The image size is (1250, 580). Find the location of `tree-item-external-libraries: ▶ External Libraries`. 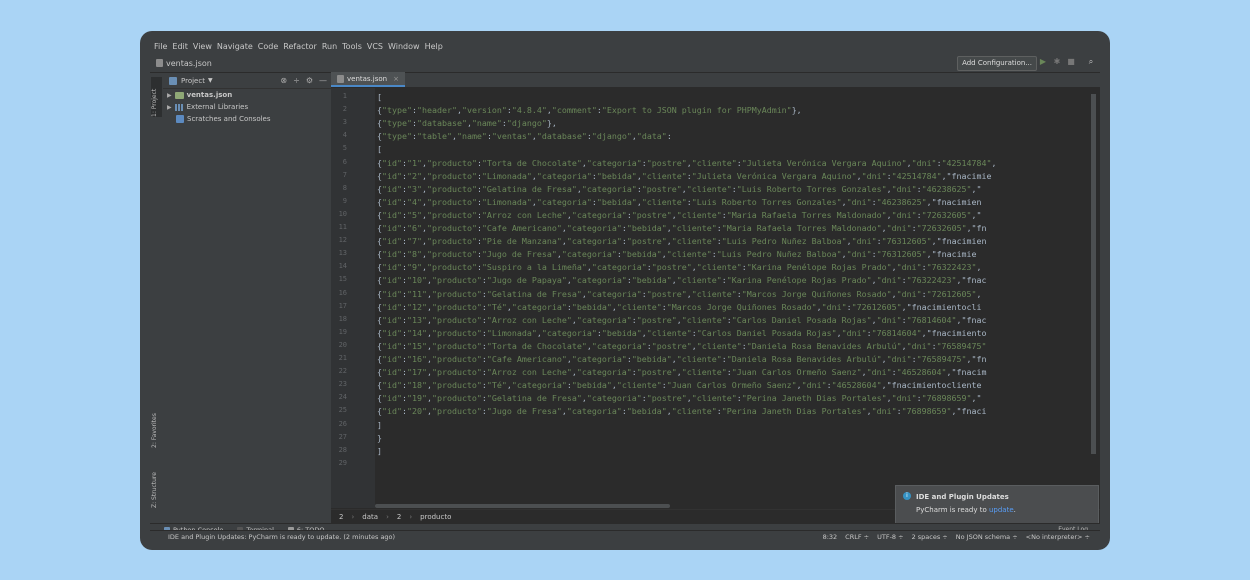

tree-item-external-libraries: ▶ External Libraries is located at coordinates (247, 107).